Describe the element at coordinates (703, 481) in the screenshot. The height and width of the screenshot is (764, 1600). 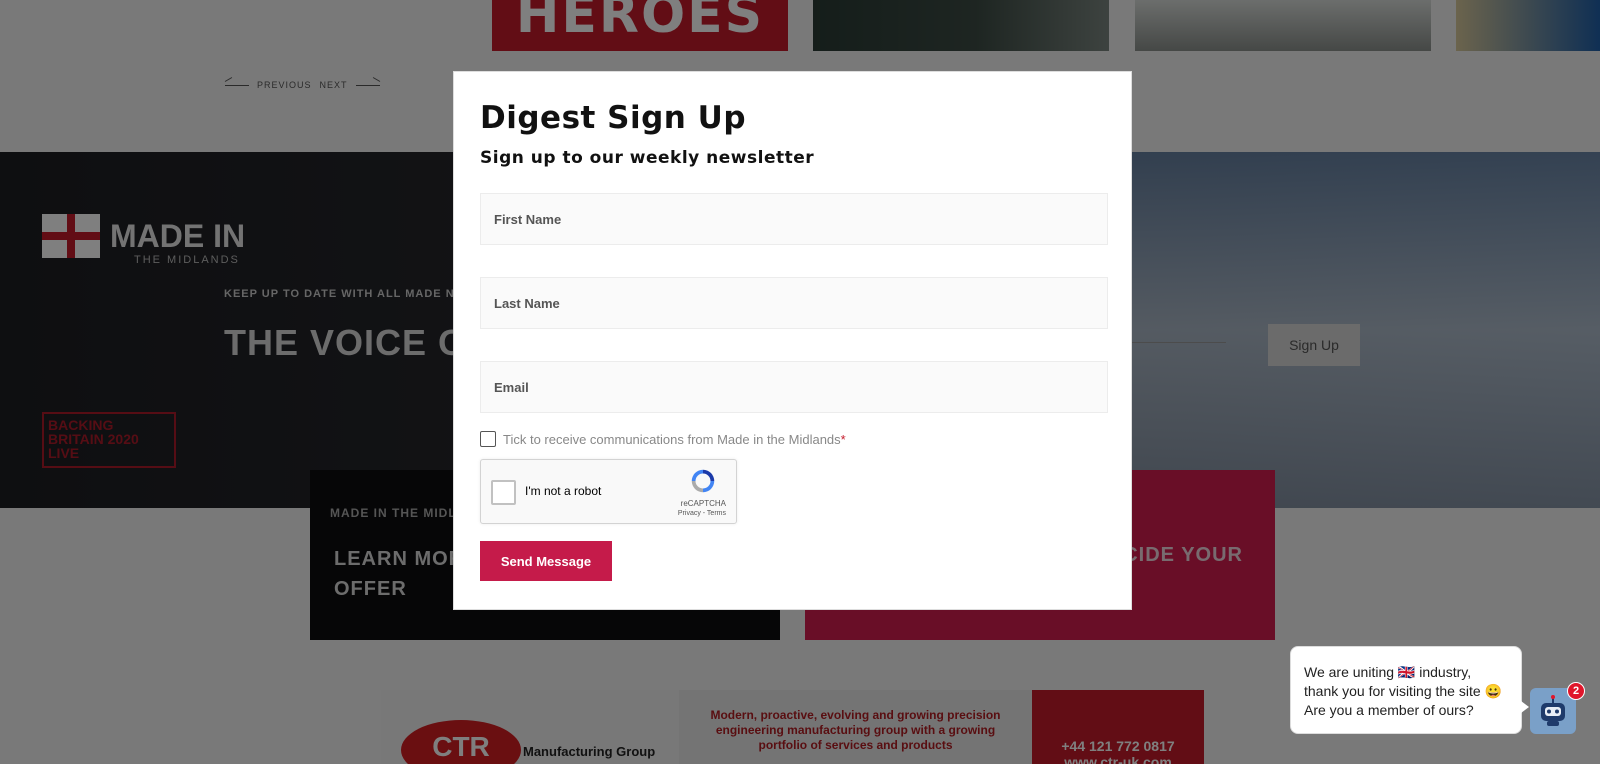
I see `recaptcha-logo-icon` at that location.